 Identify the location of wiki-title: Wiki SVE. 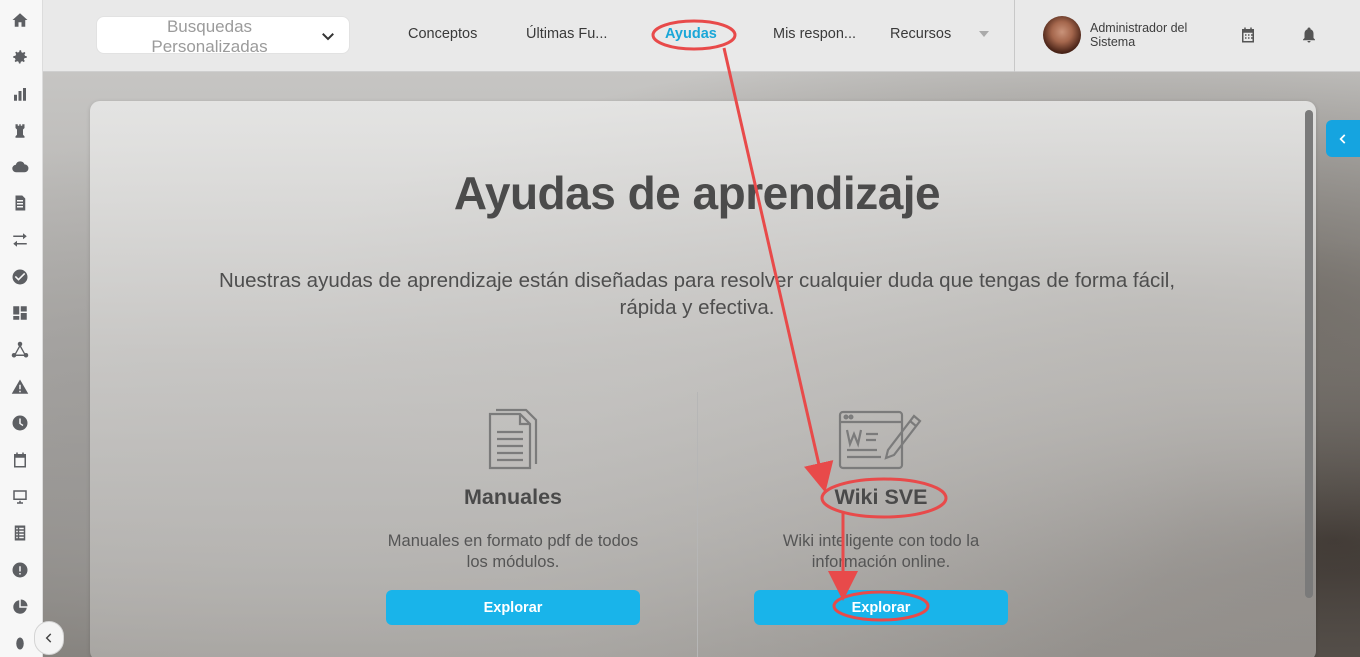
(881, 497).